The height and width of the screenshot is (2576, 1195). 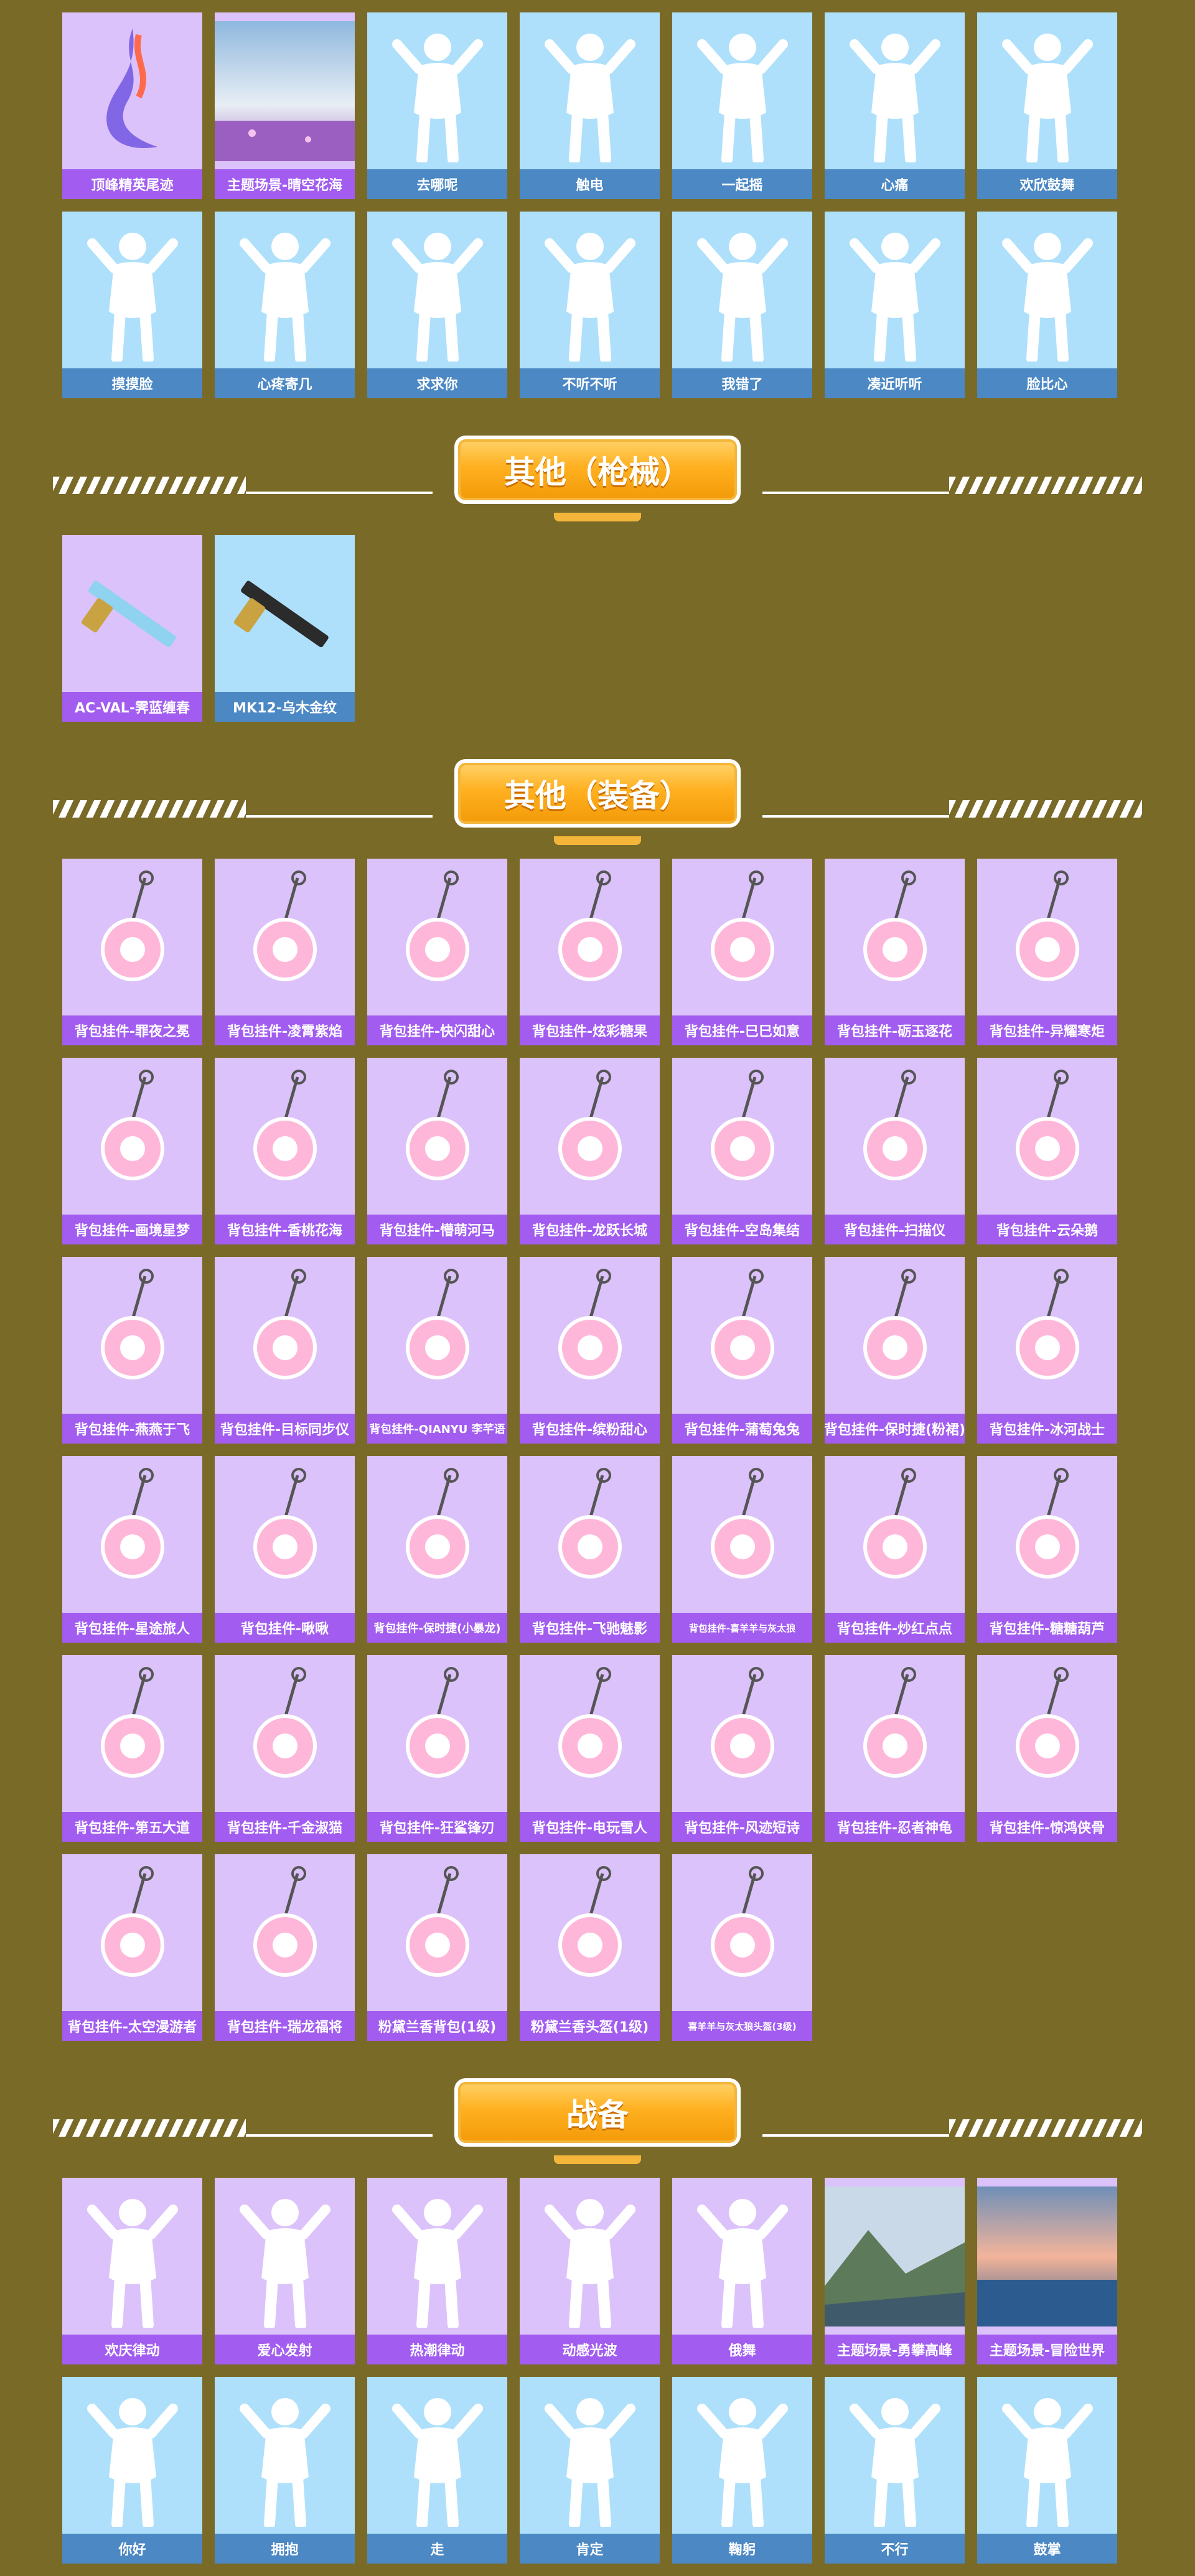 What do you see at coordinates (132, 1748) in the screenshot?
I see `item-card: 背包挂件-第五大道` at bounding box center [132, 1748].